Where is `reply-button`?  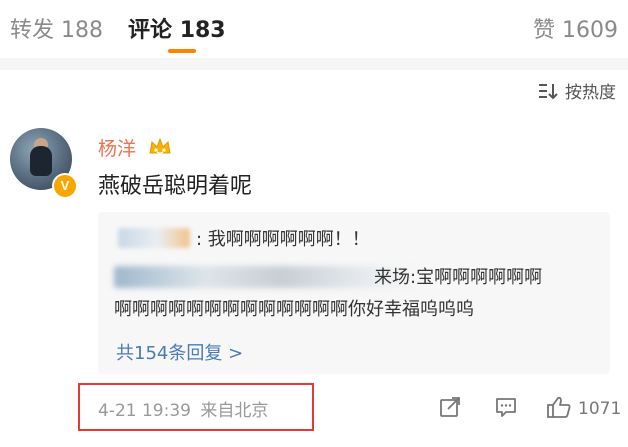
reply-button is located at coordinates (506, 409).